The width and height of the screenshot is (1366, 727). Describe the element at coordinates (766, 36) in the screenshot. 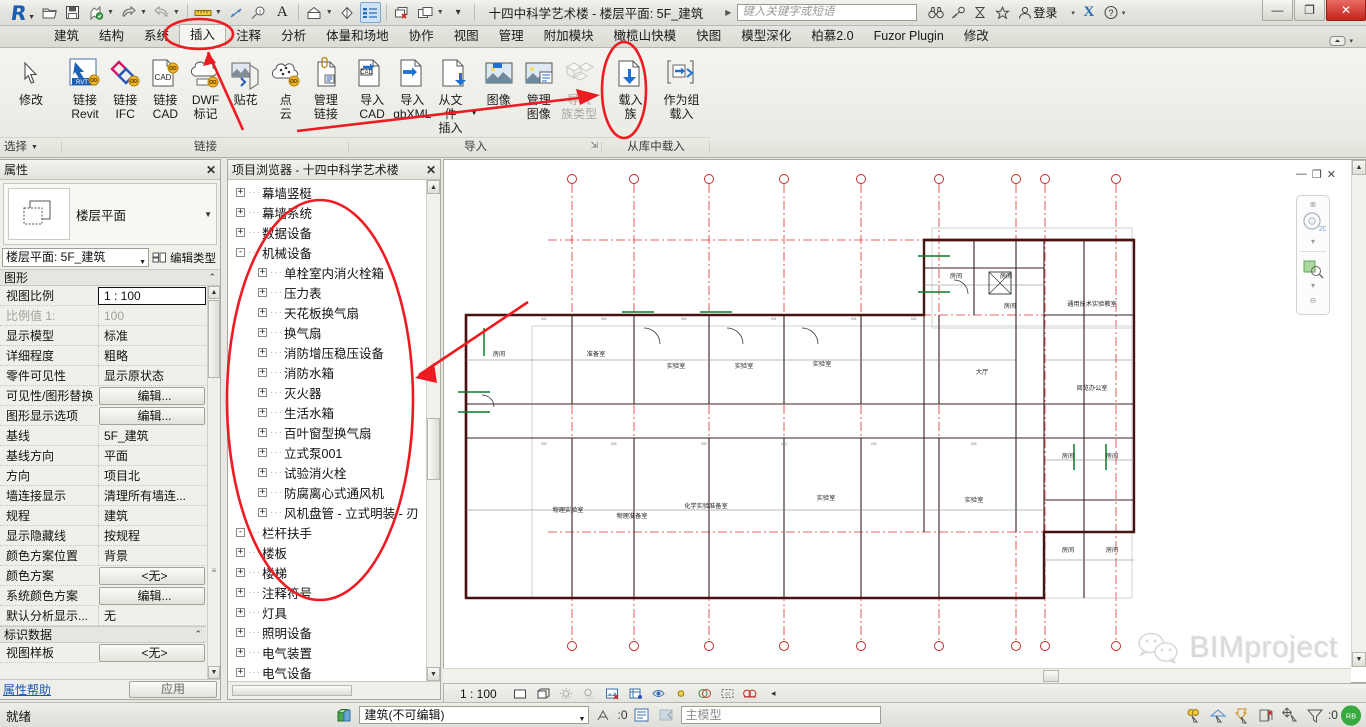

I see `tab-model-refine: 模型深化` at that location.